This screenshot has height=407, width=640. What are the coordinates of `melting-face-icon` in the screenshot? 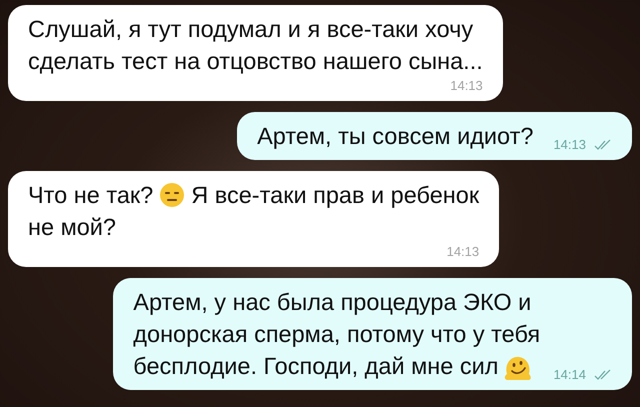 It's located at (518, 368).